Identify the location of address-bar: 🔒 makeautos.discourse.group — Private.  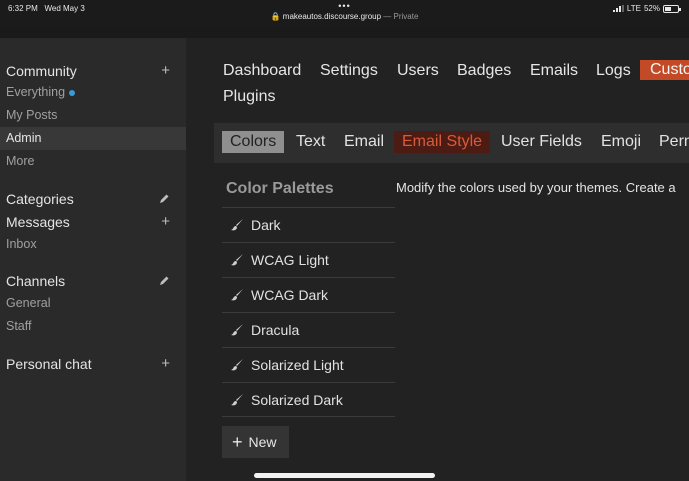
(344, 16).